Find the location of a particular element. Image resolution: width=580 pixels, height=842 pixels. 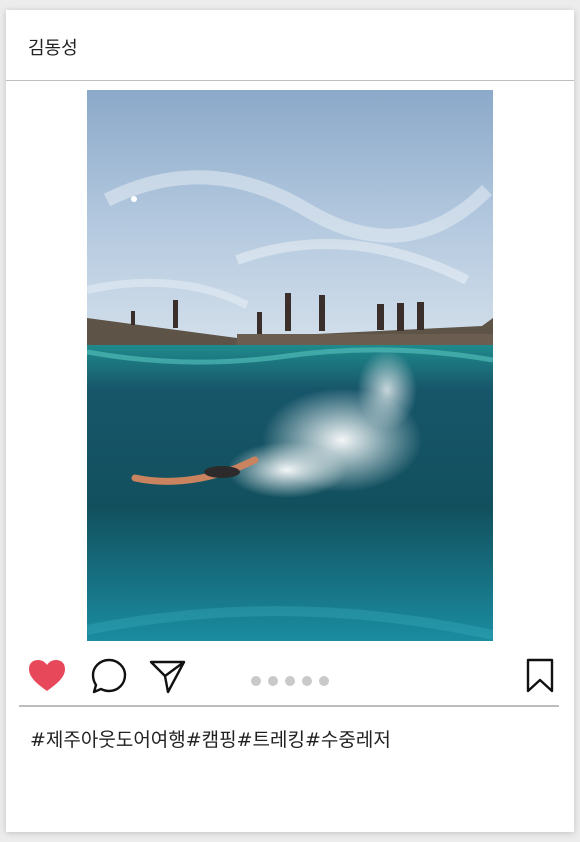

username: 김동성 is located at coordinates (53, 47).